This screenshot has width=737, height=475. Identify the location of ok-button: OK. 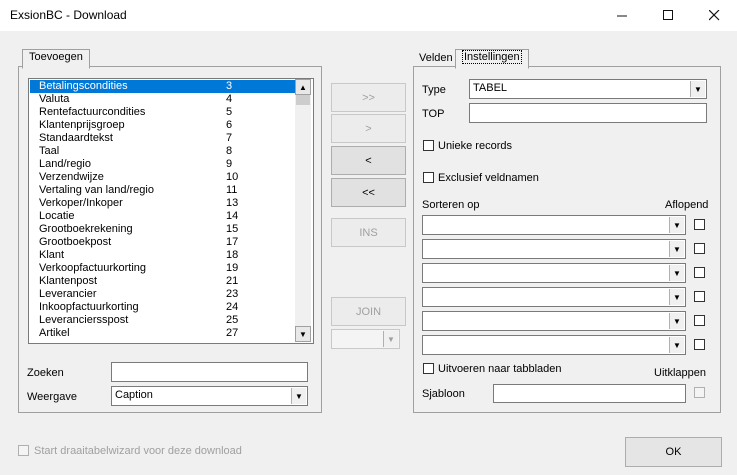
(673, 452).